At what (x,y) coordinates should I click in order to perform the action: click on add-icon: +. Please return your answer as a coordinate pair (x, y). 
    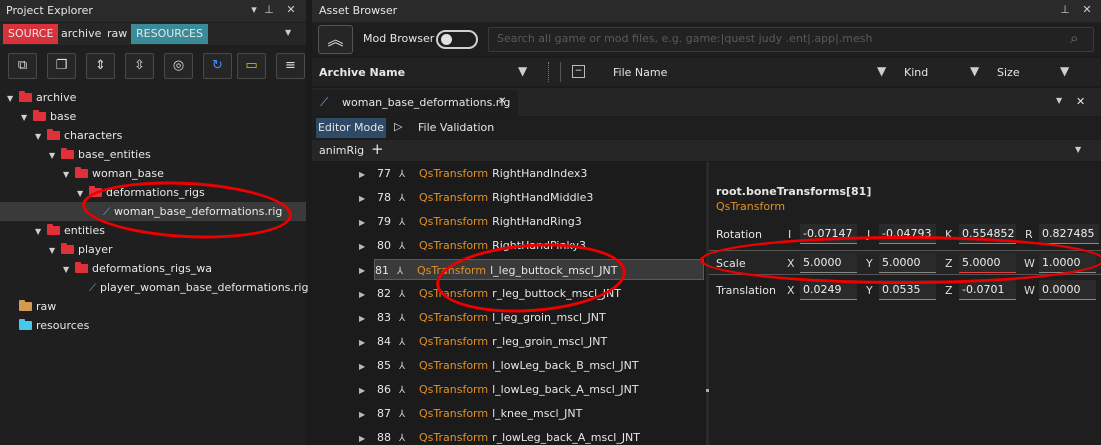
    Looking at the image, I should click on (377, 149).